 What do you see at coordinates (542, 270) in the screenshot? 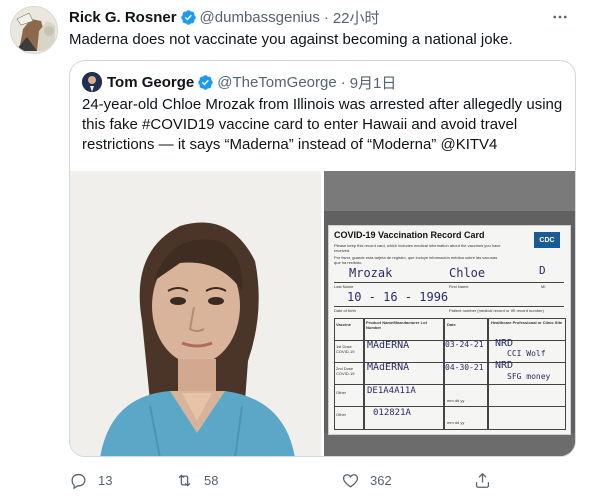
I see `card-middle-initial: D` at bounding box center [542, 270].